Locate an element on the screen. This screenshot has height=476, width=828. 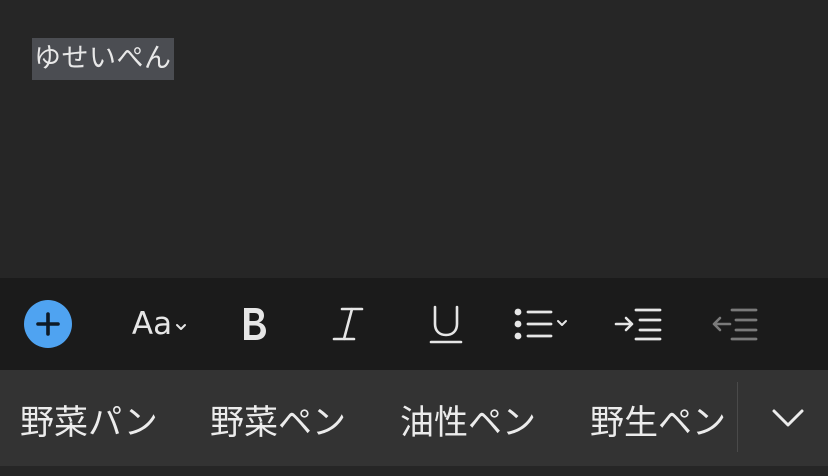
italic-button is located at coordinates (348, 324).